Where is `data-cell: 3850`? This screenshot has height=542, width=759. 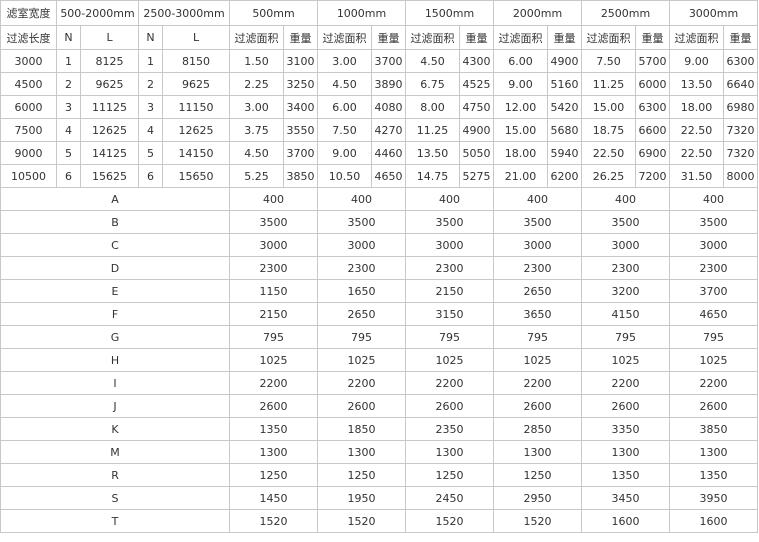 data-cell: 3850 is located at coordinates (301, 176).